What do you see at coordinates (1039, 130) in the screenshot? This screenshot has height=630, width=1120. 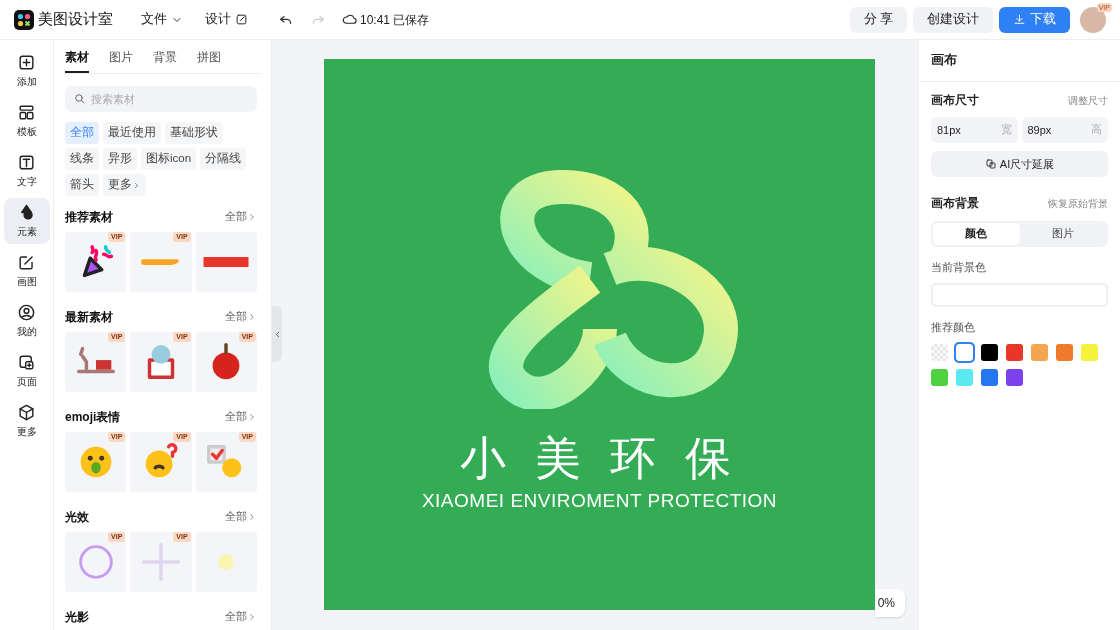 I see `size-value: 89px` at bounding box center [1039, 130].